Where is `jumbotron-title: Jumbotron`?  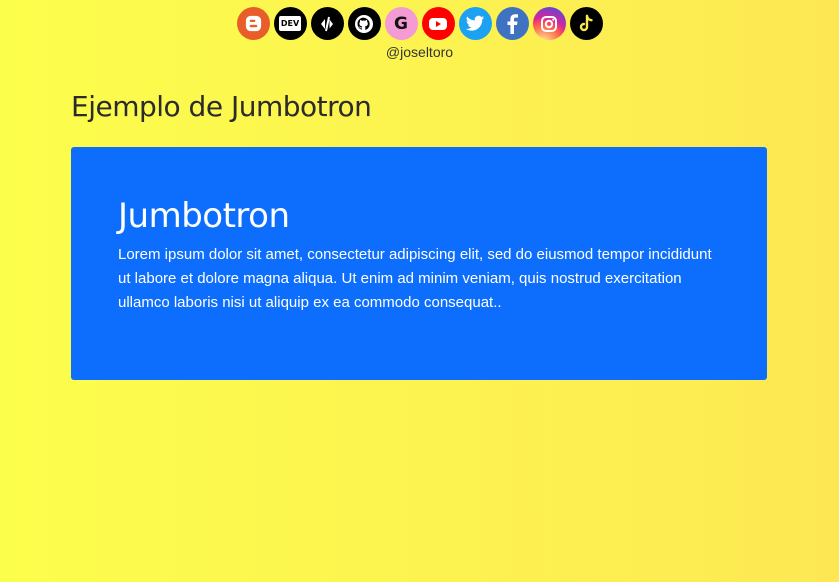 jumbotron-title: Jumbotron is located at coordinates (204, 216).